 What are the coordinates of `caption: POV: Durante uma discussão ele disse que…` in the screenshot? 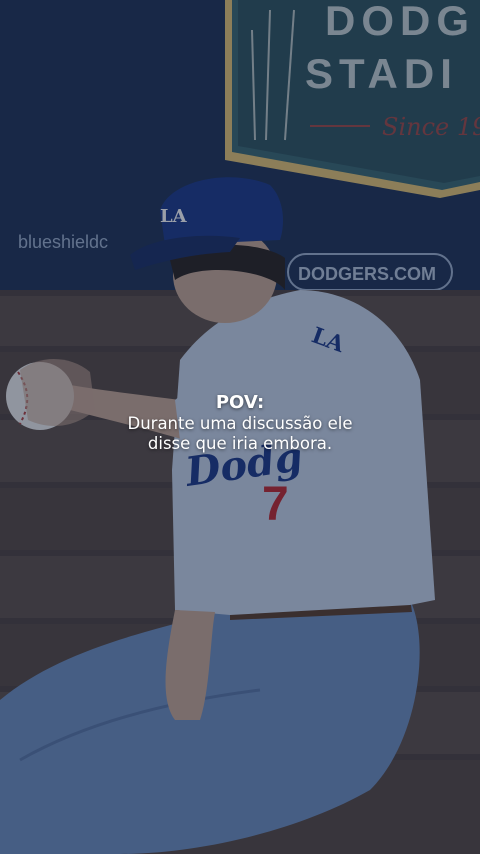 It's located at (240, 423).